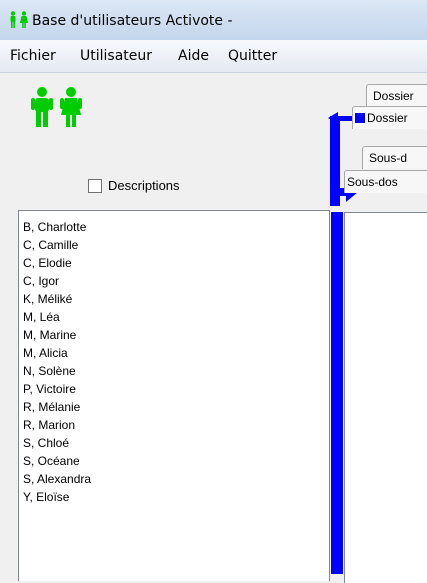  I want to click on title-bar: Base d'utilisateurs Activote -, so click(213, 20).